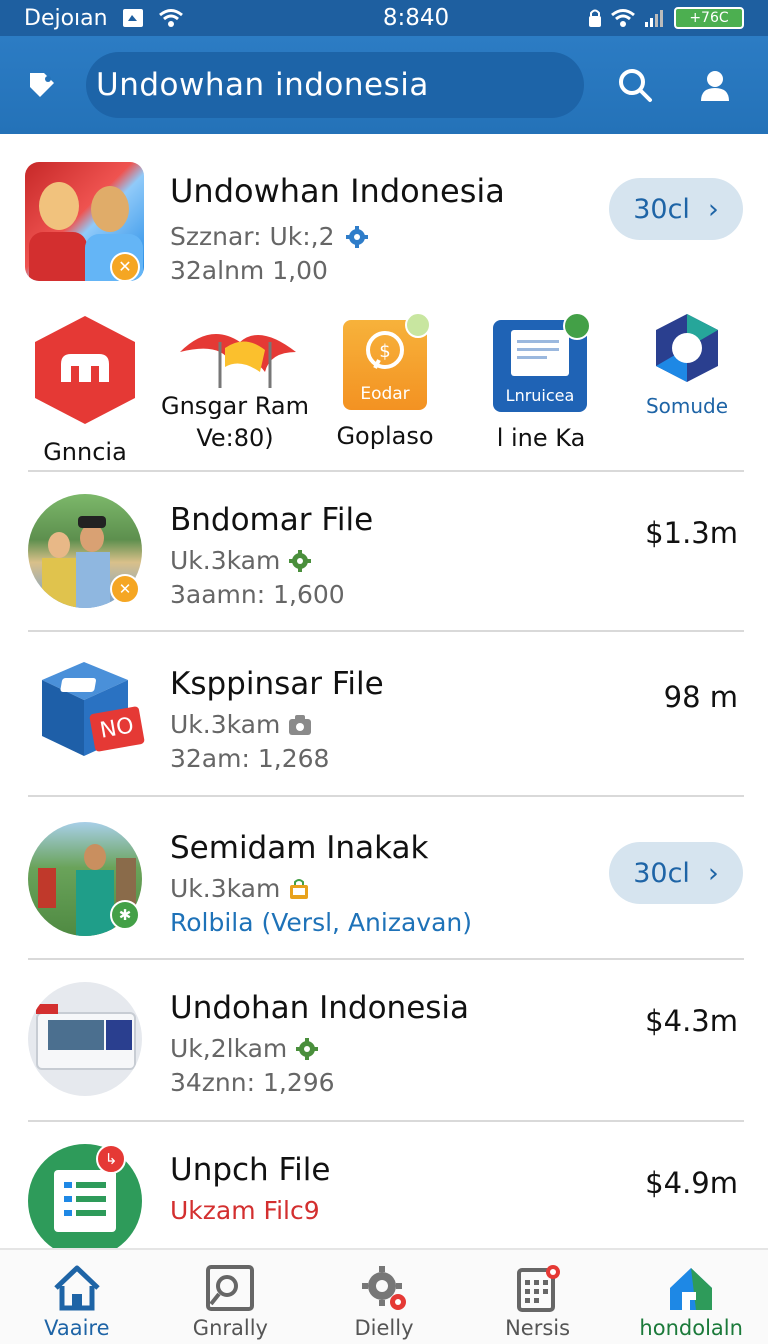  Describe the element at coordinates (383, 1288) in the screenshot. I see `settings-icon` at that location.